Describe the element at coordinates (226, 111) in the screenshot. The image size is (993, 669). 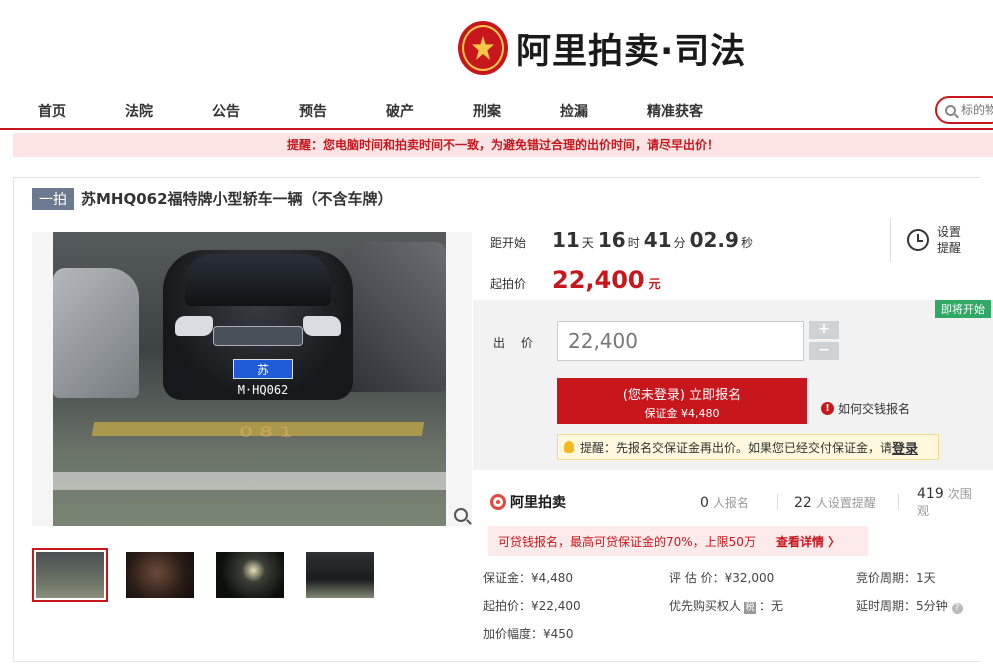
I see `nav-item-announcements: 公告` at that location.